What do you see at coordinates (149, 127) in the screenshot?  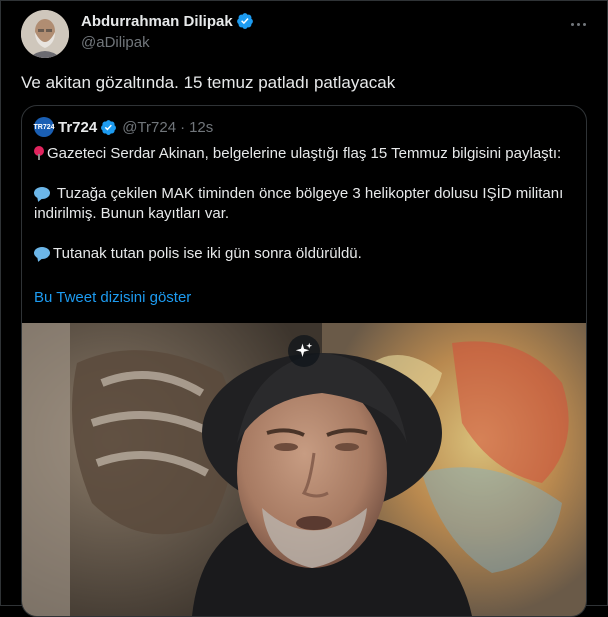 I see `quoted-author-handle: @Tr724` at bounding box center [149, 127].